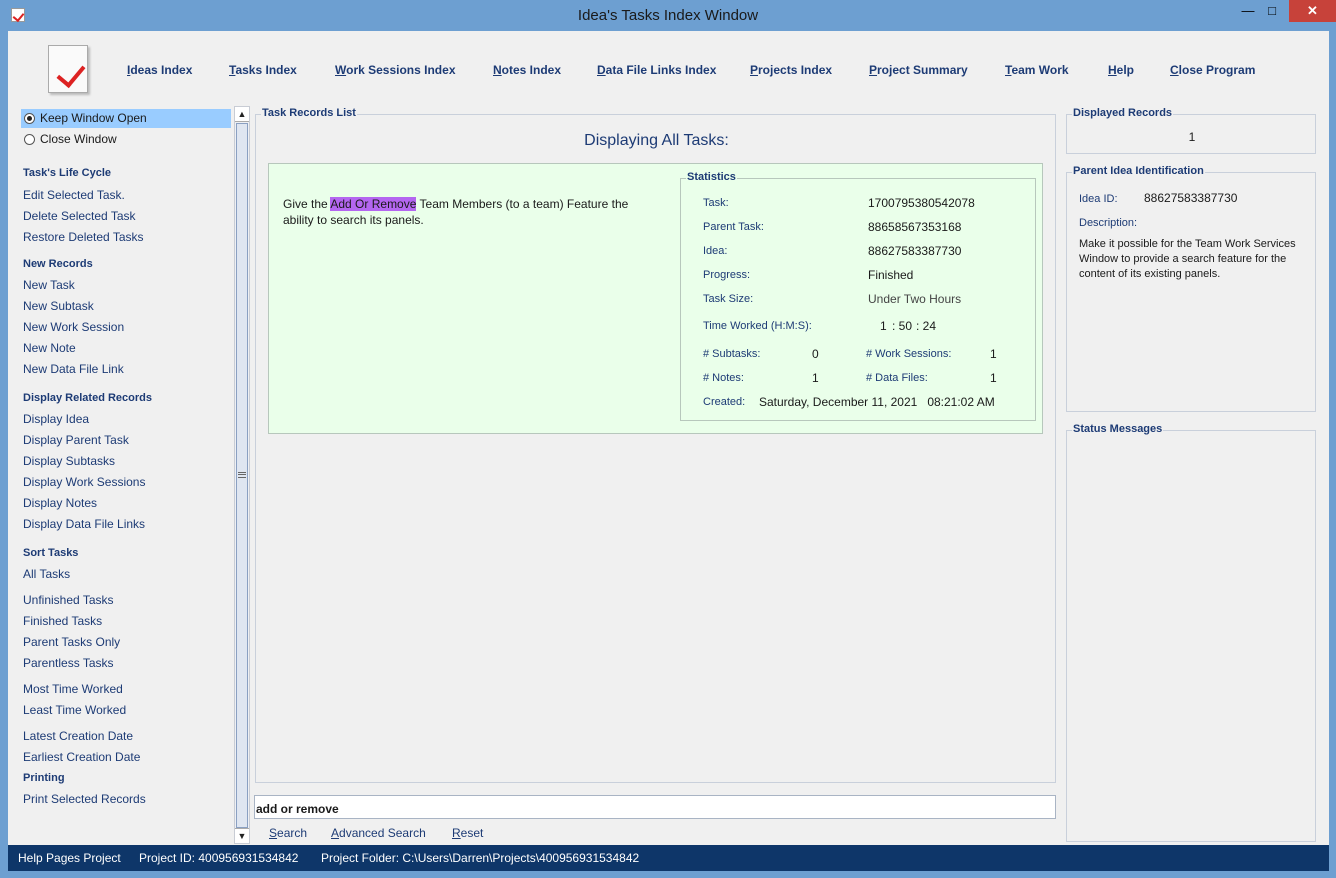  What do you see at coordinates (915, 251) in the screenshot?
I see `idea-value: 88627583387730` at bounding box center [915, 251].